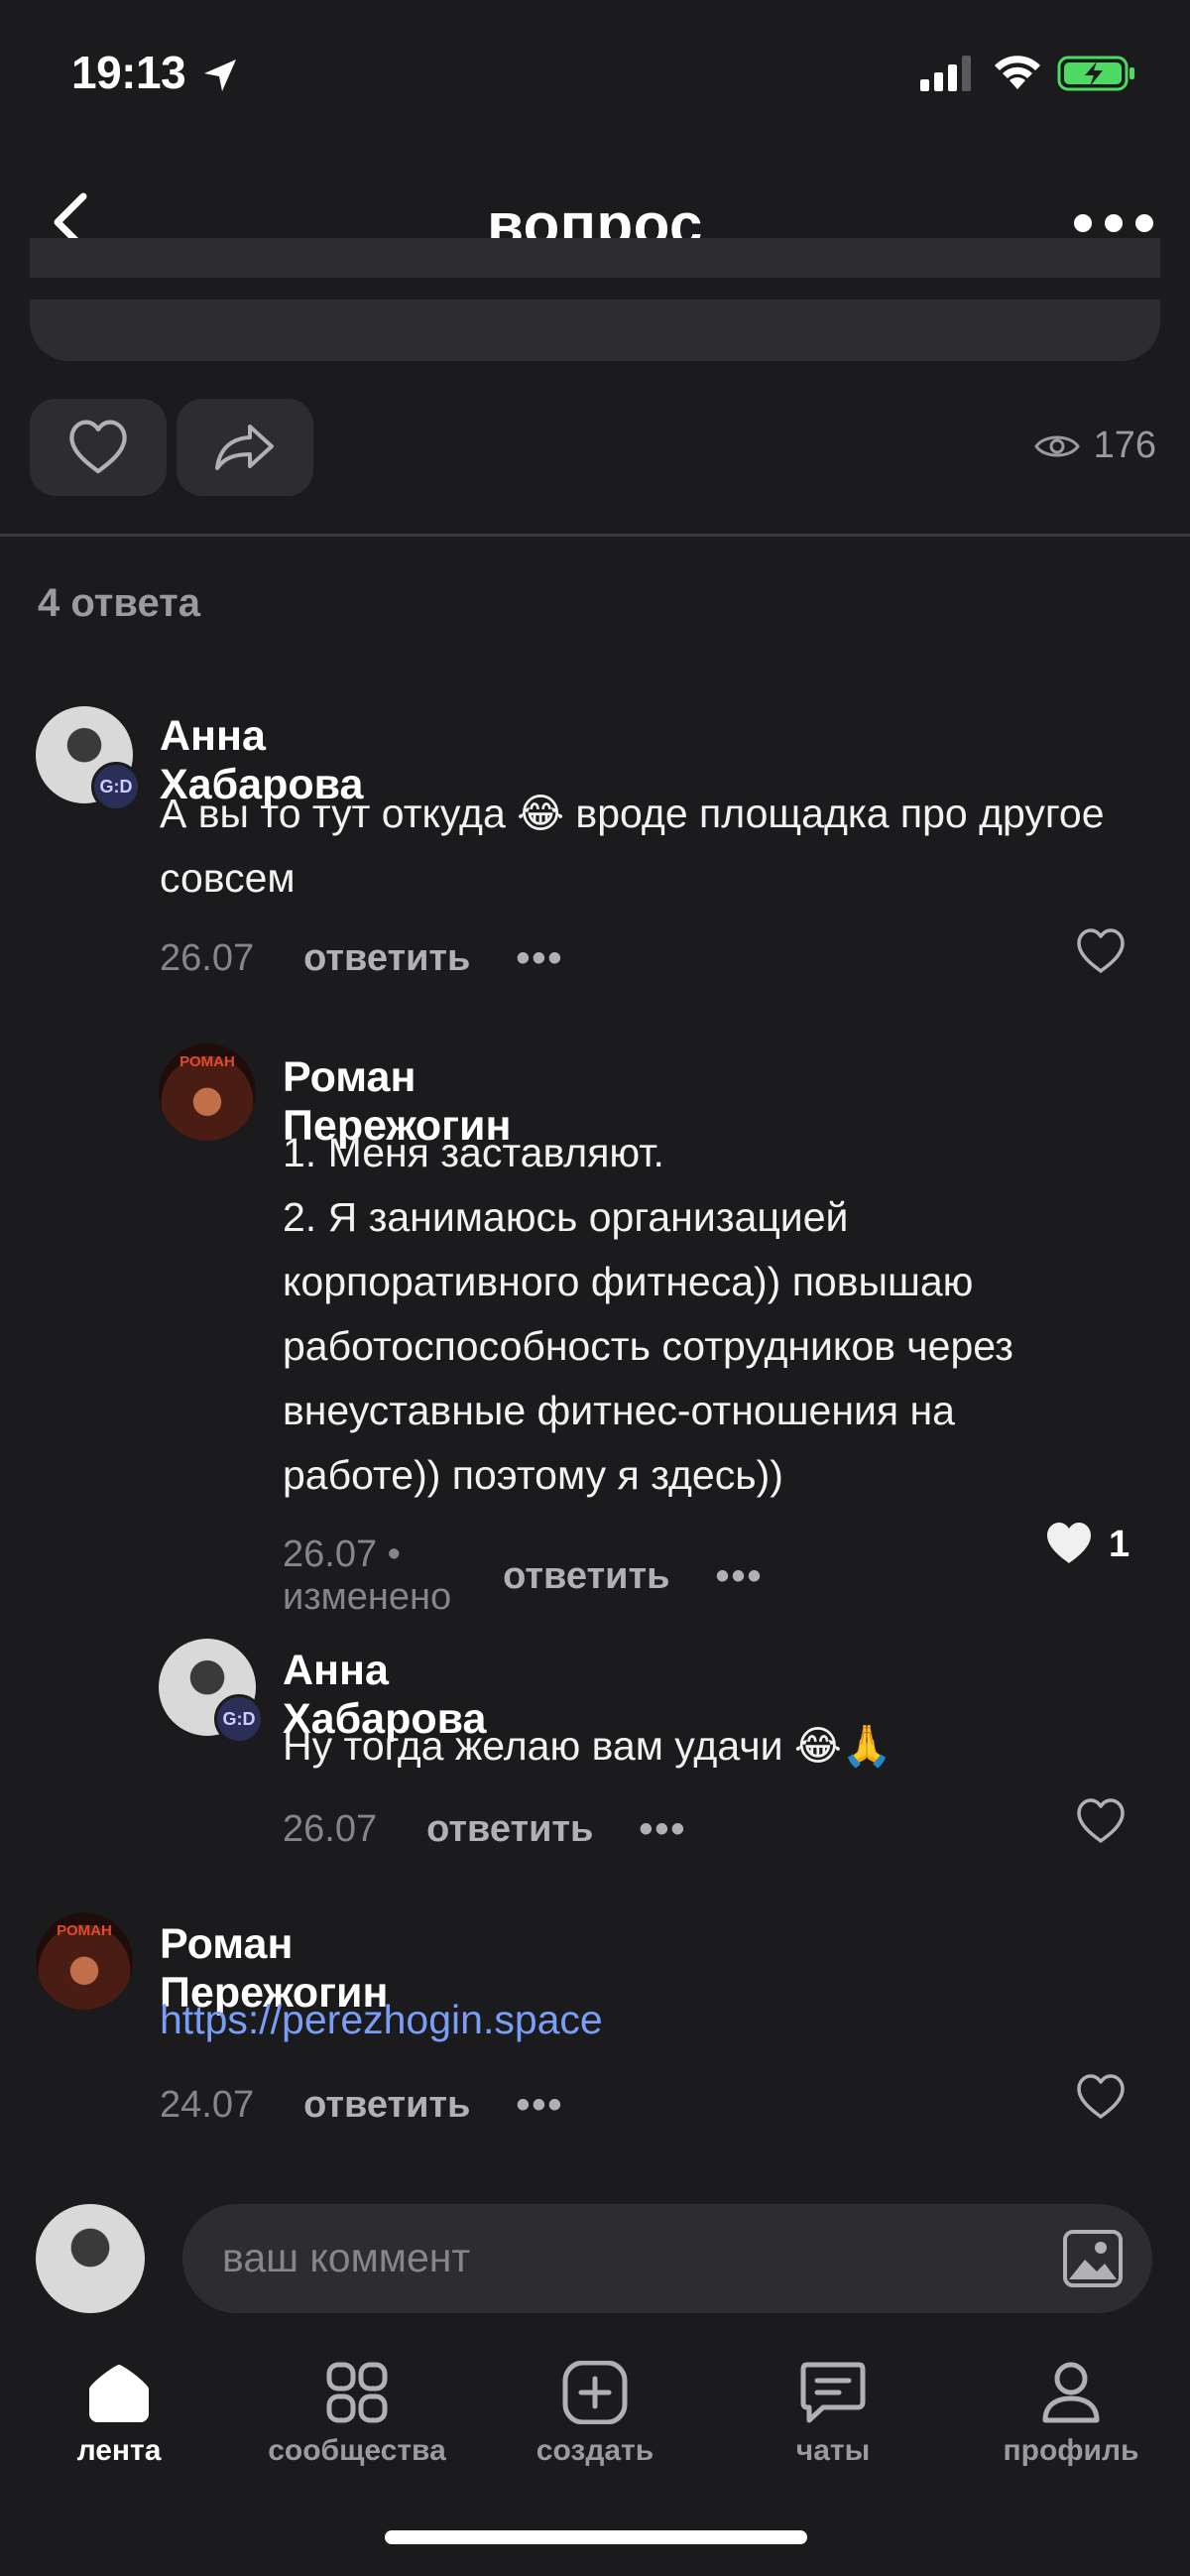  Describe the element at coordinates (595, 289) in the screenshot. I see `header-background` at that location.